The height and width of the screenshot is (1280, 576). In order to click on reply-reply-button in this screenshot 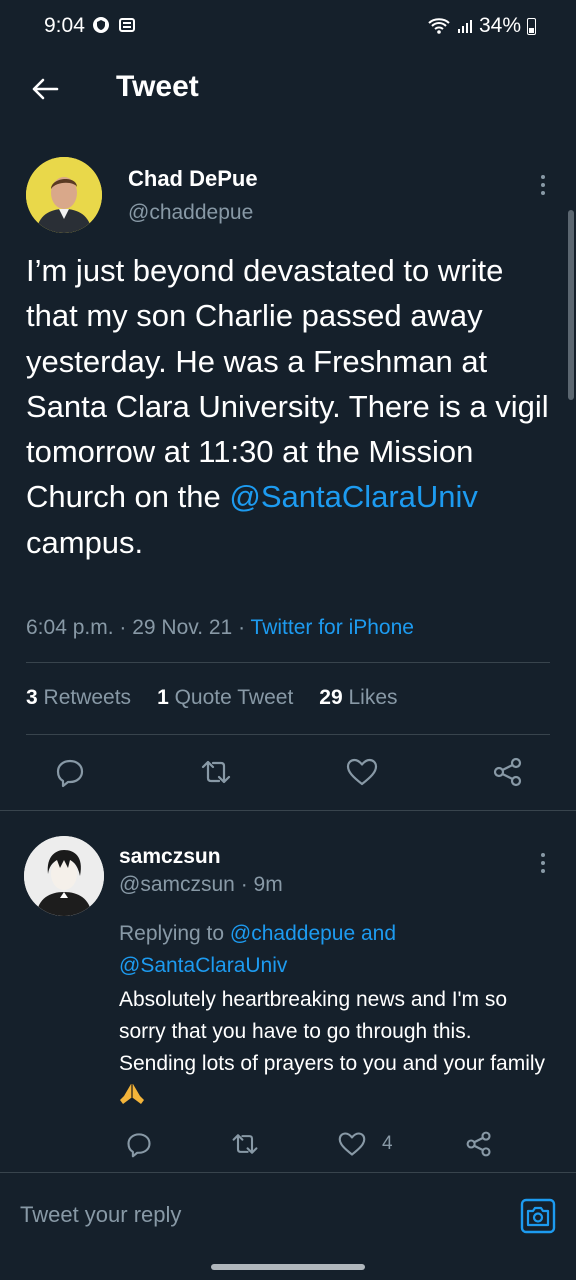, I will do `click(139, 1144)`.